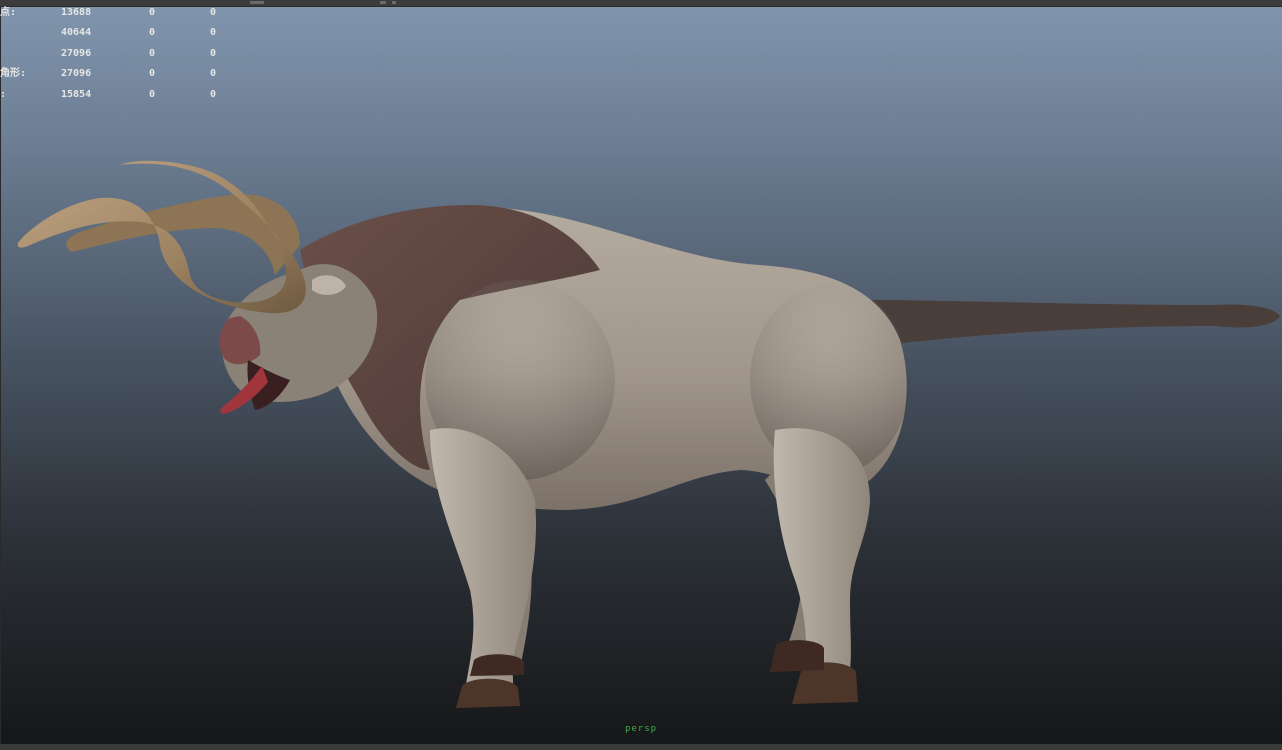 The height and width of the screenshot is (750, 1282). I want to click on near-hind-leg, so click(821, 549).